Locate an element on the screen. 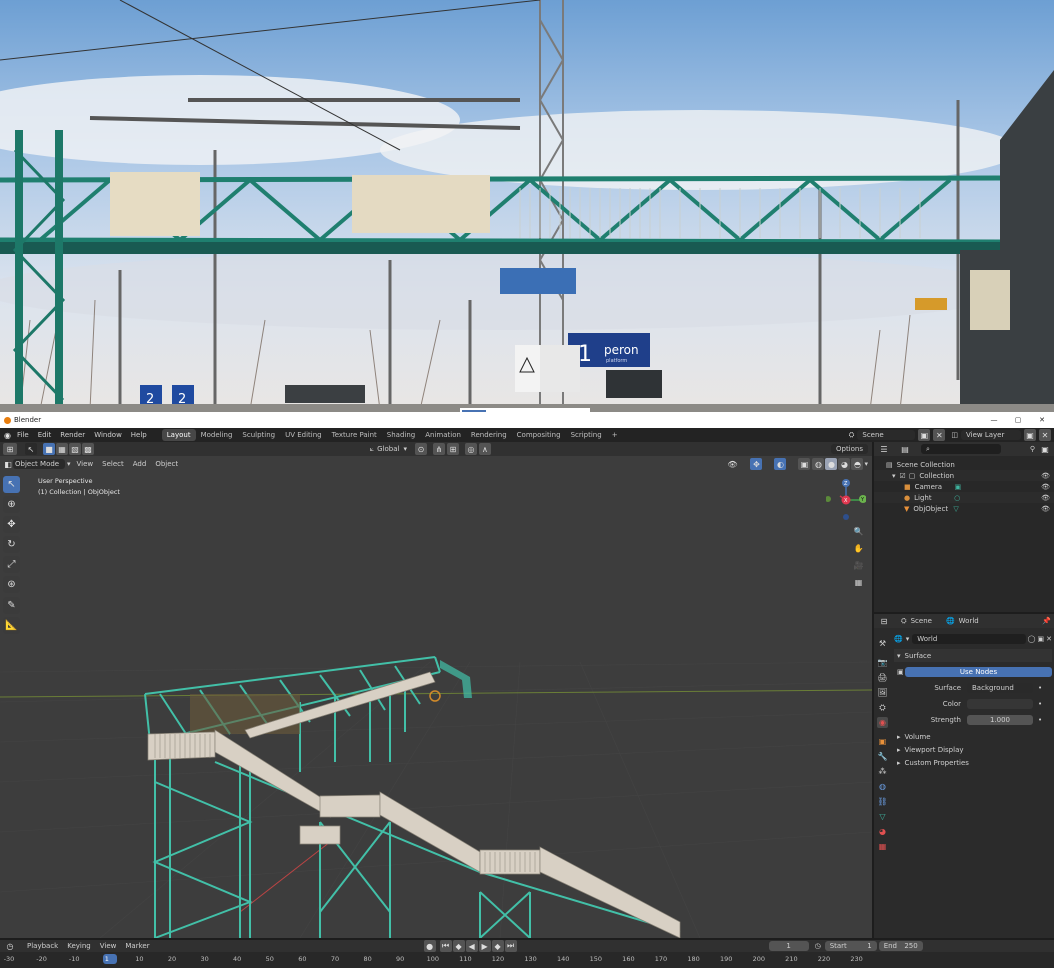 The height and width of the screenshot is (968, 1054). visibility-icon: 👁 is located at coordinates (732, 464).